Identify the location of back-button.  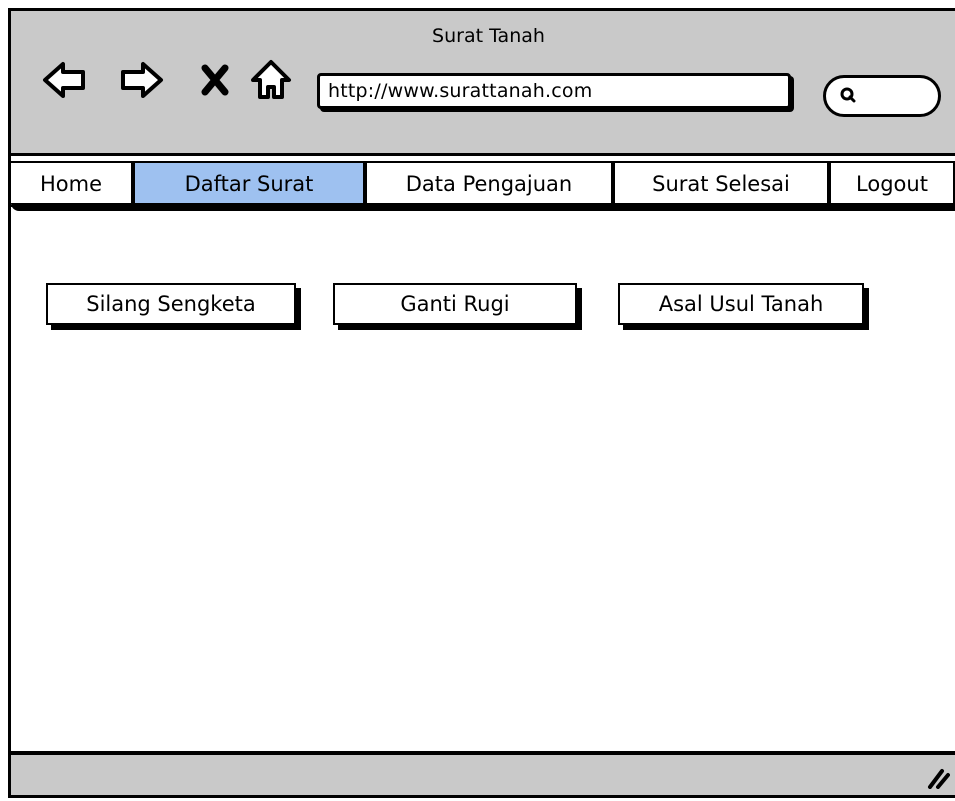
(64, 80).